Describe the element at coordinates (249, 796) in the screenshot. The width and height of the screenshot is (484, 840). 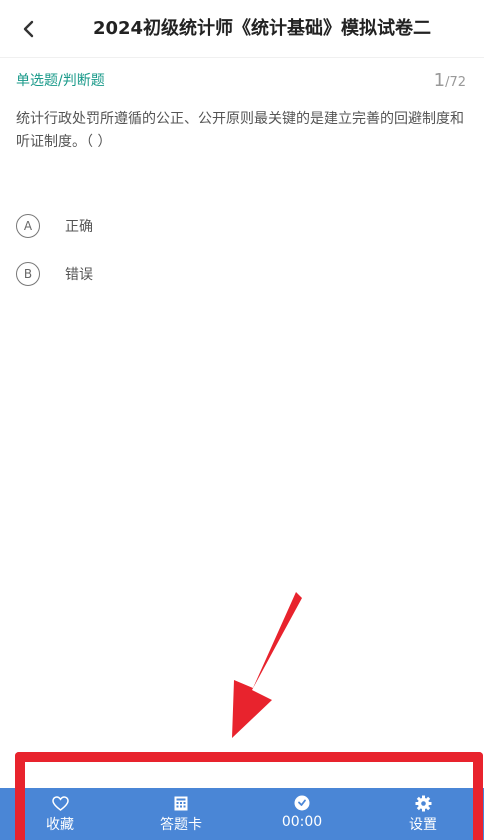
I see `annotation-highlight-box` at that location.